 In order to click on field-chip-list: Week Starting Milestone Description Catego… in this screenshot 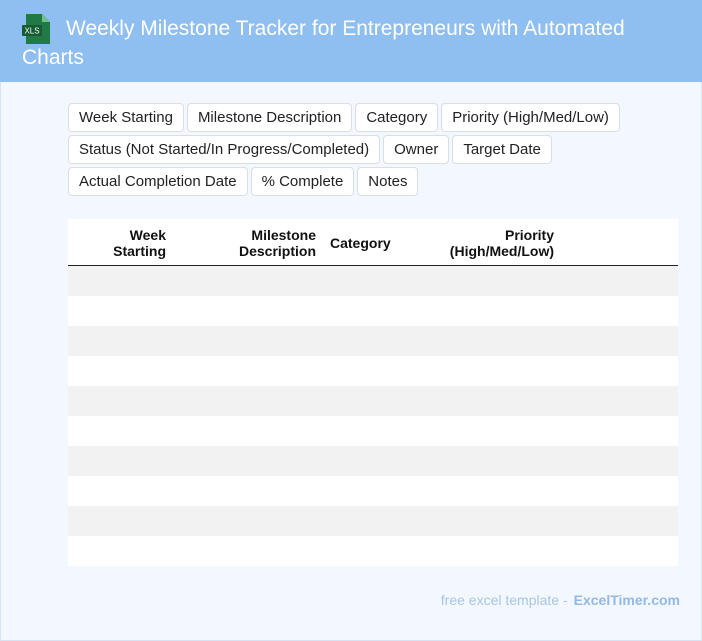, I will do `click(363, 149)`.